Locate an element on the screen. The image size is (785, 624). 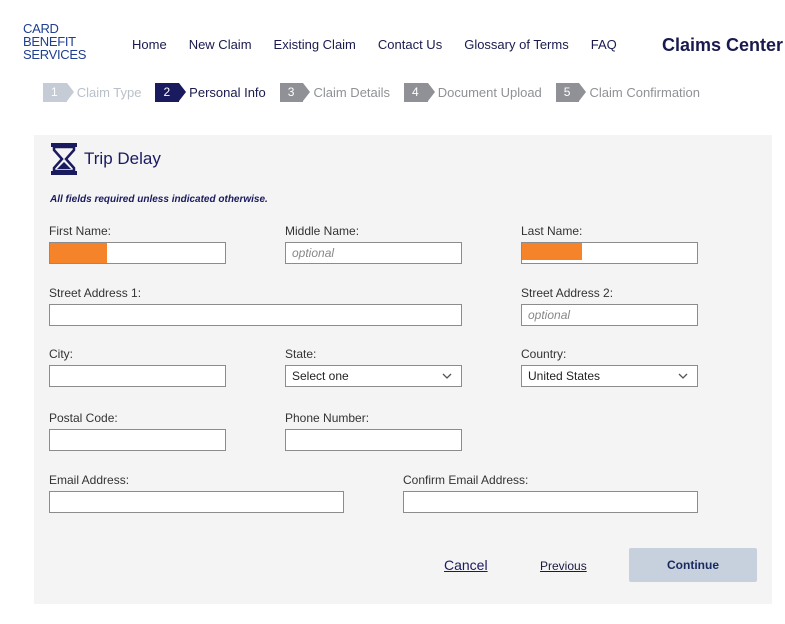
continue-button: Continue is located at coordinates (693, 565).